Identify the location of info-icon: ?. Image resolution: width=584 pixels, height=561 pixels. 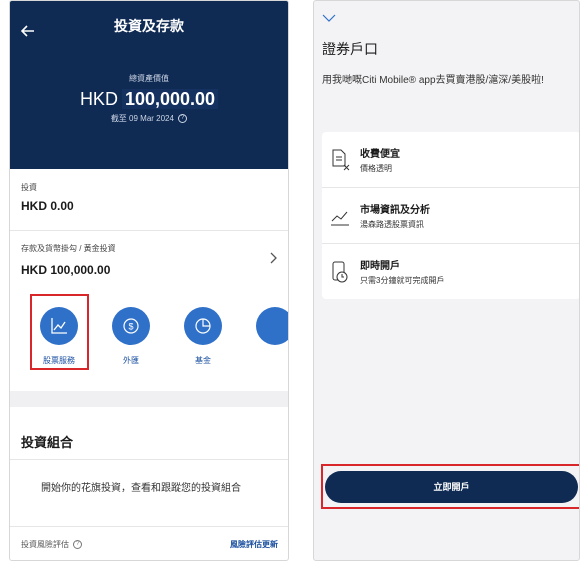
(183, 119).